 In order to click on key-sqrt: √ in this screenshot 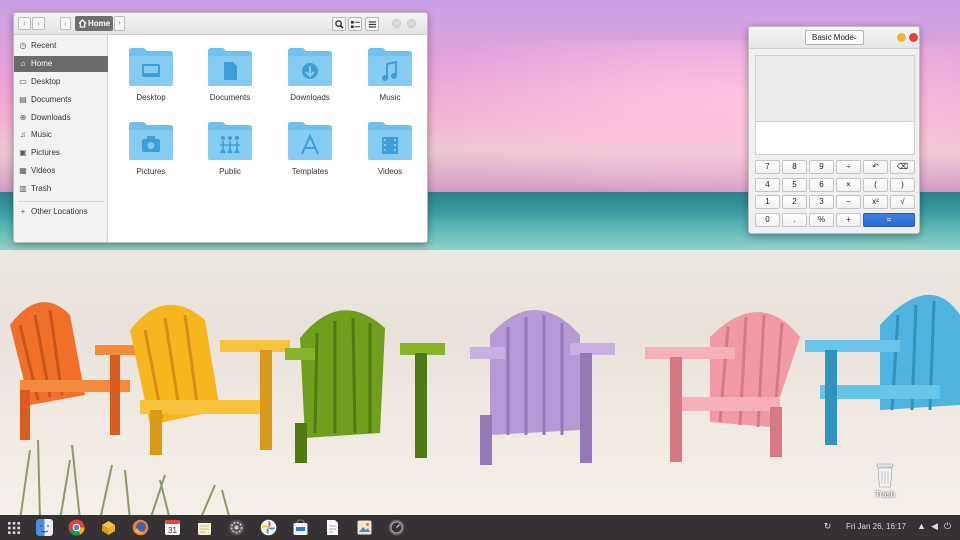, I will do `click(902, 202)`.